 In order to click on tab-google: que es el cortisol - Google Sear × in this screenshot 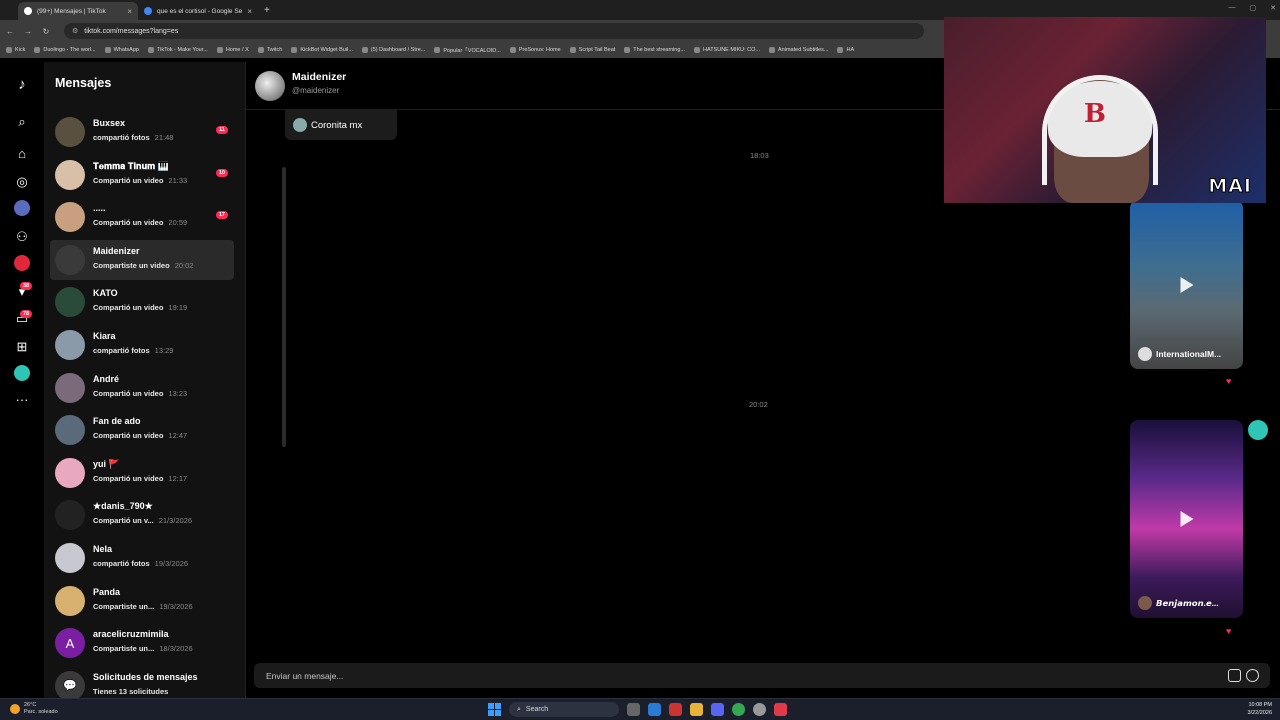, I will do `click(198, 11)`.